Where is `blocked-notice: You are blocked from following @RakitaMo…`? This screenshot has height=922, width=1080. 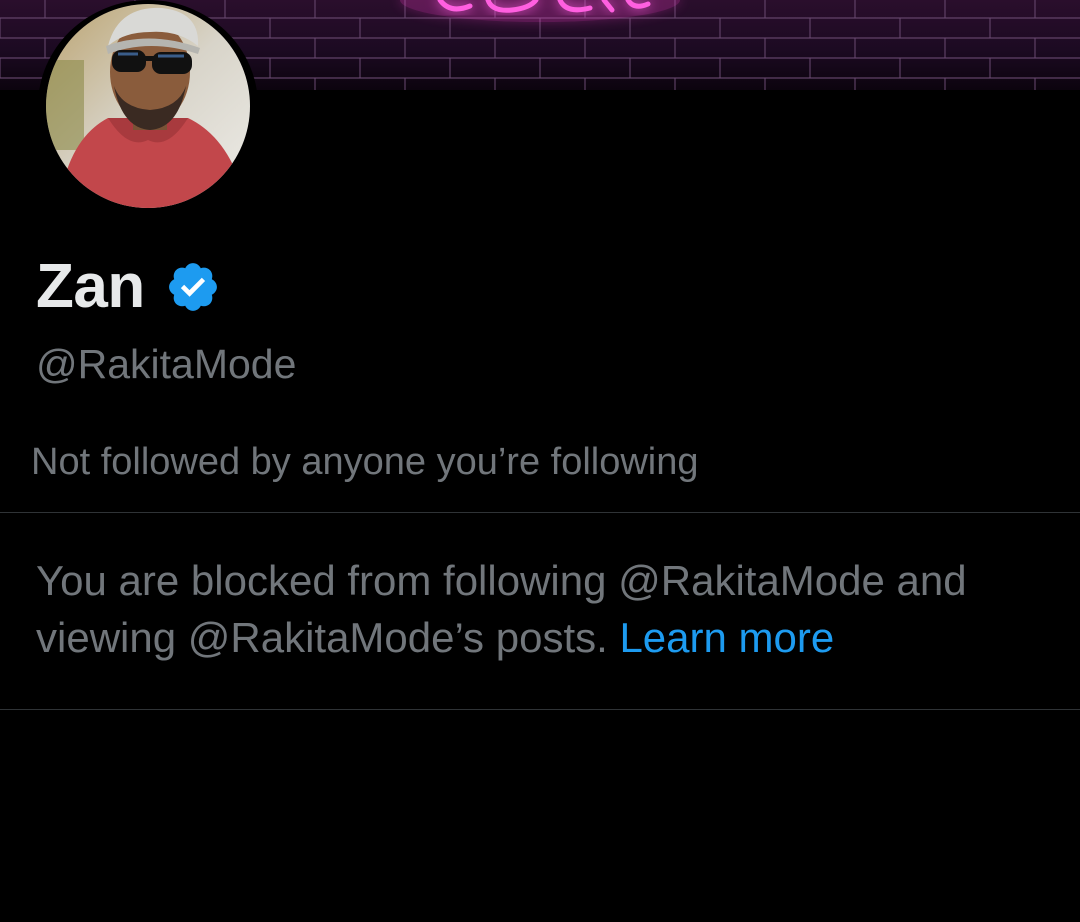 blocked-notice: You are blocked from following @RakitaMo… is located at coordinates (541, 609).